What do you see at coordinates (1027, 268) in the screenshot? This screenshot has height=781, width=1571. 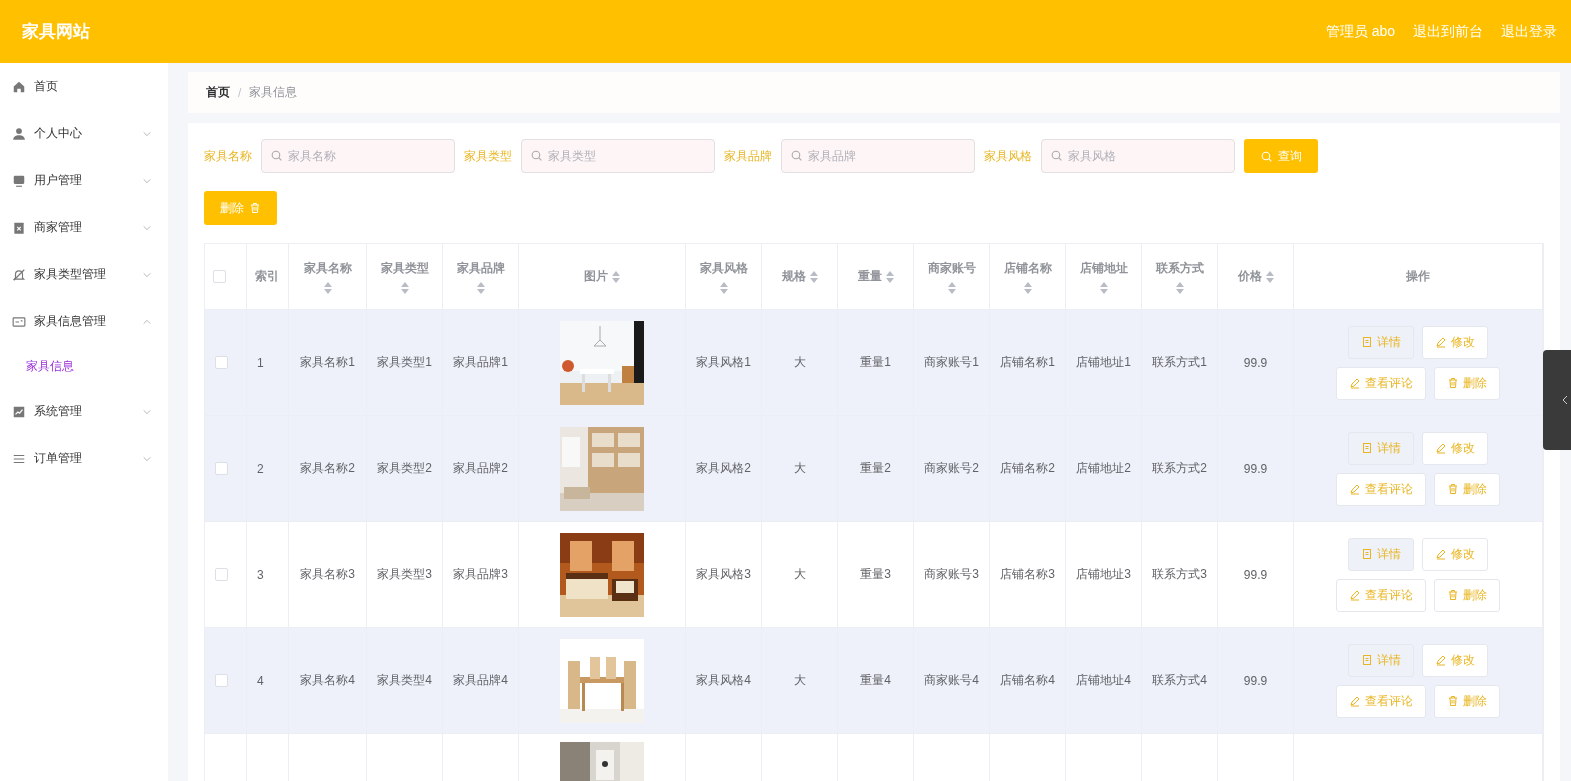 I see `column-header: 店铺名称` at bounding box center [1027, 268].